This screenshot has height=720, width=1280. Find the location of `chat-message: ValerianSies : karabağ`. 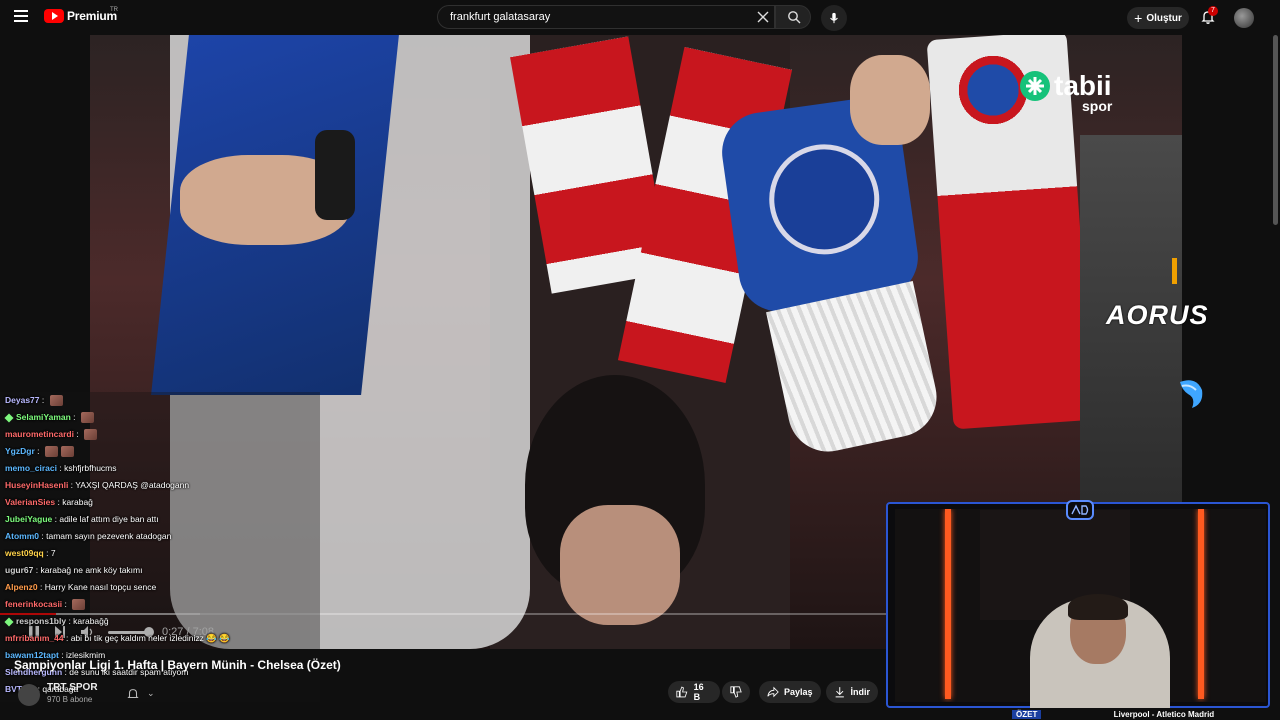

chat-message: ValerianSies : karabağ is located at coordinates (49, 502).